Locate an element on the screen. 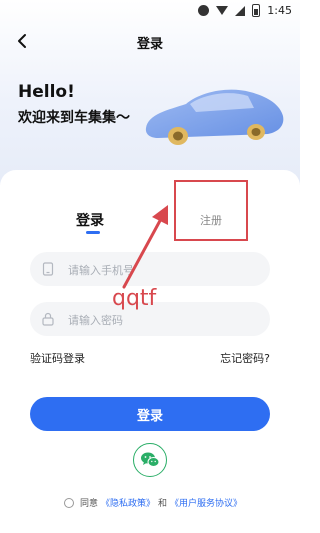 This screenshot has width=320, height=533. annotation-highlight-box is located at coordinates (211, 210).